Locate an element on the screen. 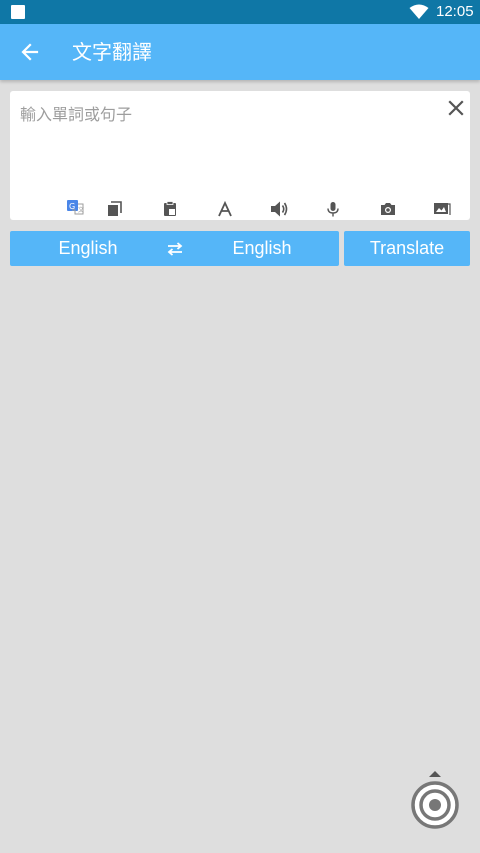 Image resolution: width=480 pixels, height=853 pixels. google-translate-icon: G 文 is located at coordinates (75, 207).